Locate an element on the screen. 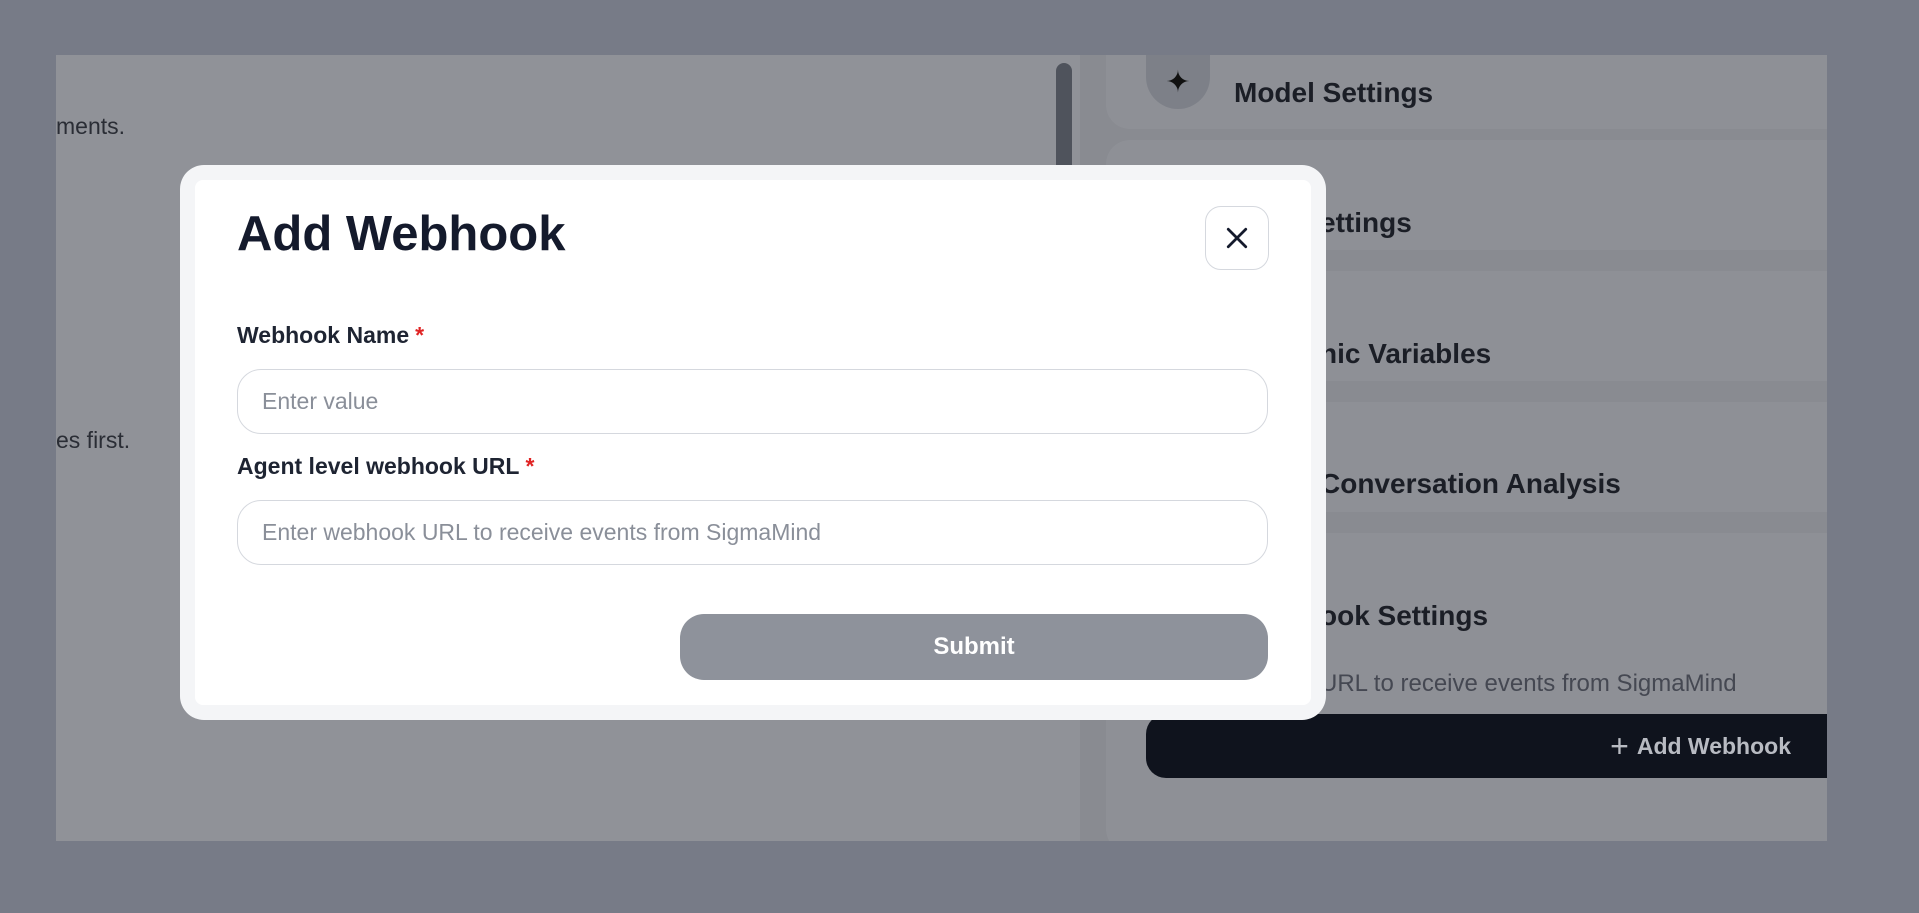 The image size is (1919, 913). section-card is located at coordinates (1486, 835).